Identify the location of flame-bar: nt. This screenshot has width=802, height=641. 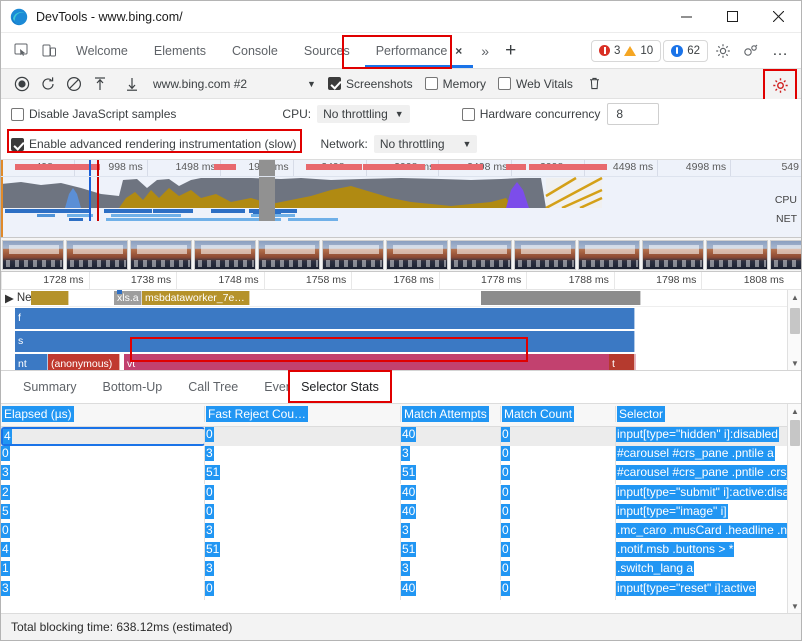
(31, 362).